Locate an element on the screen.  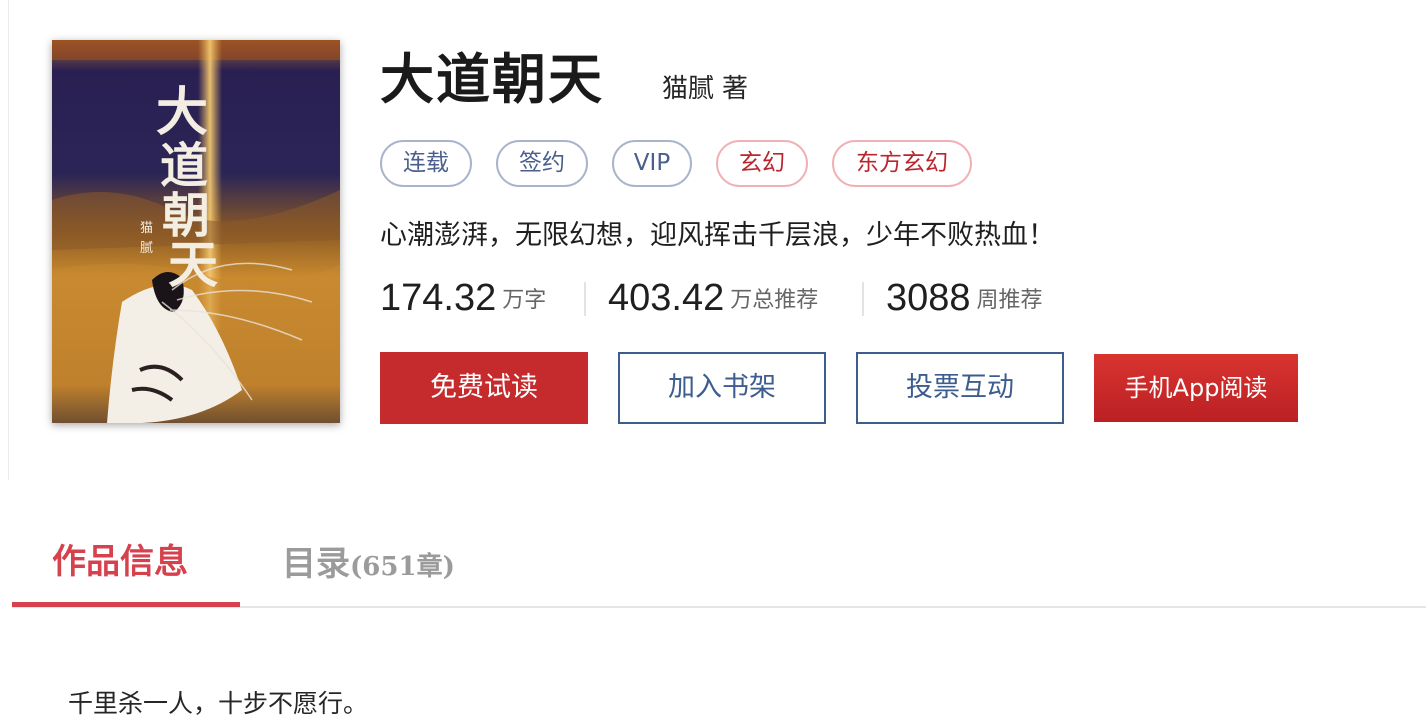
book-intro: 心潮澎湃，无限幻想，迎风挥击千层浪，少年不败热血！ is located at coordinates (717, 235).